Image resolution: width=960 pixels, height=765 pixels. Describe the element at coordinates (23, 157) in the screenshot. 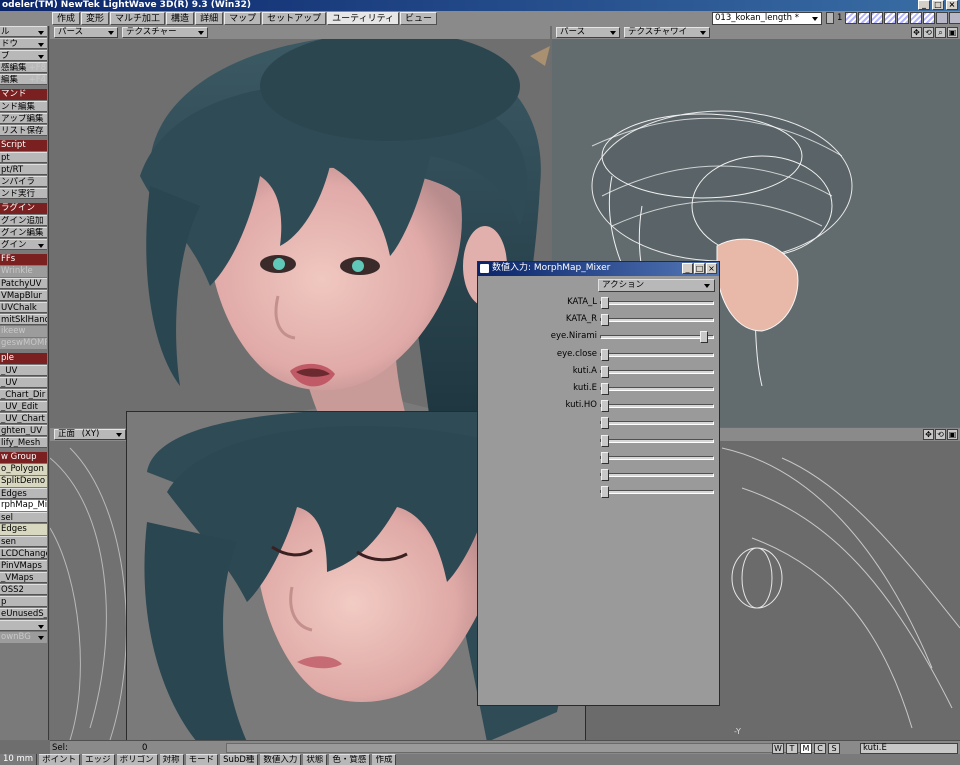

I see `sidebar-button: pt` at that location.